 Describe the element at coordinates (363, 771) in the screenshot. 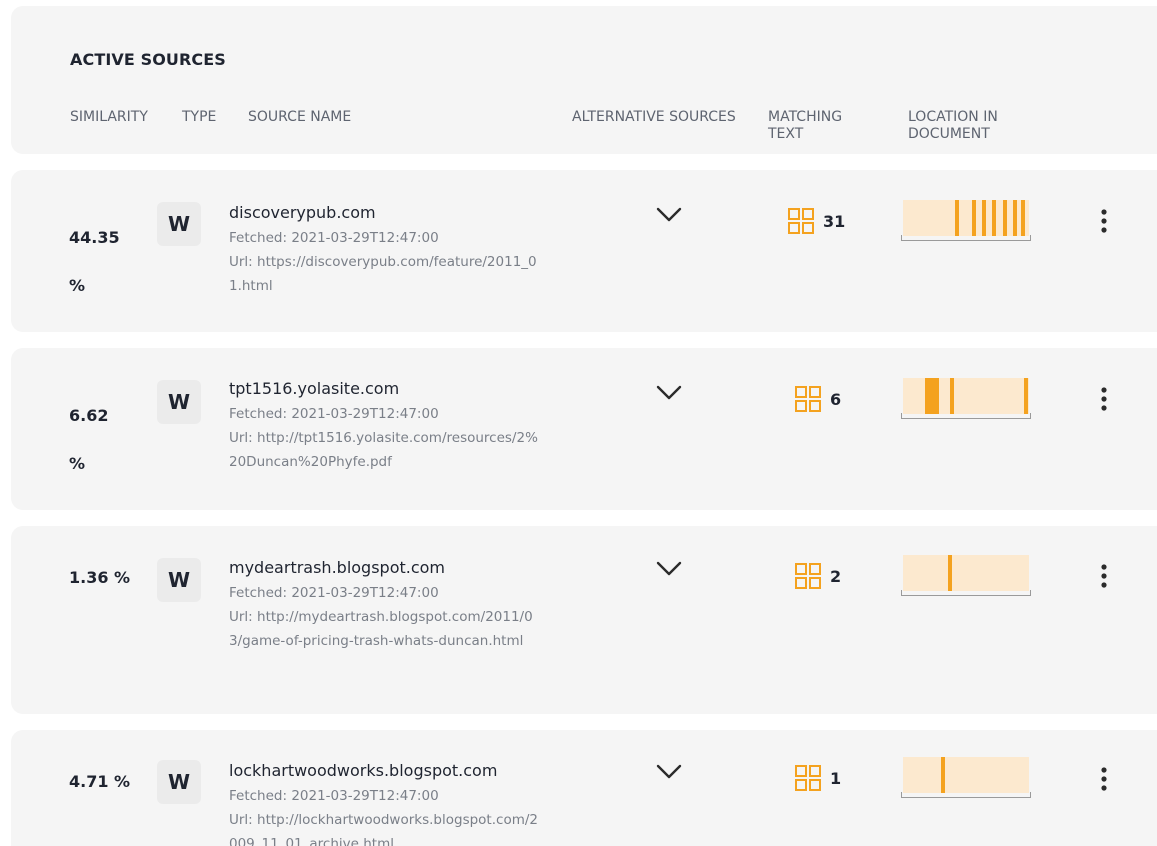

I see `source-name-link: lockhartwoodworks.blogspot.com` at that location.